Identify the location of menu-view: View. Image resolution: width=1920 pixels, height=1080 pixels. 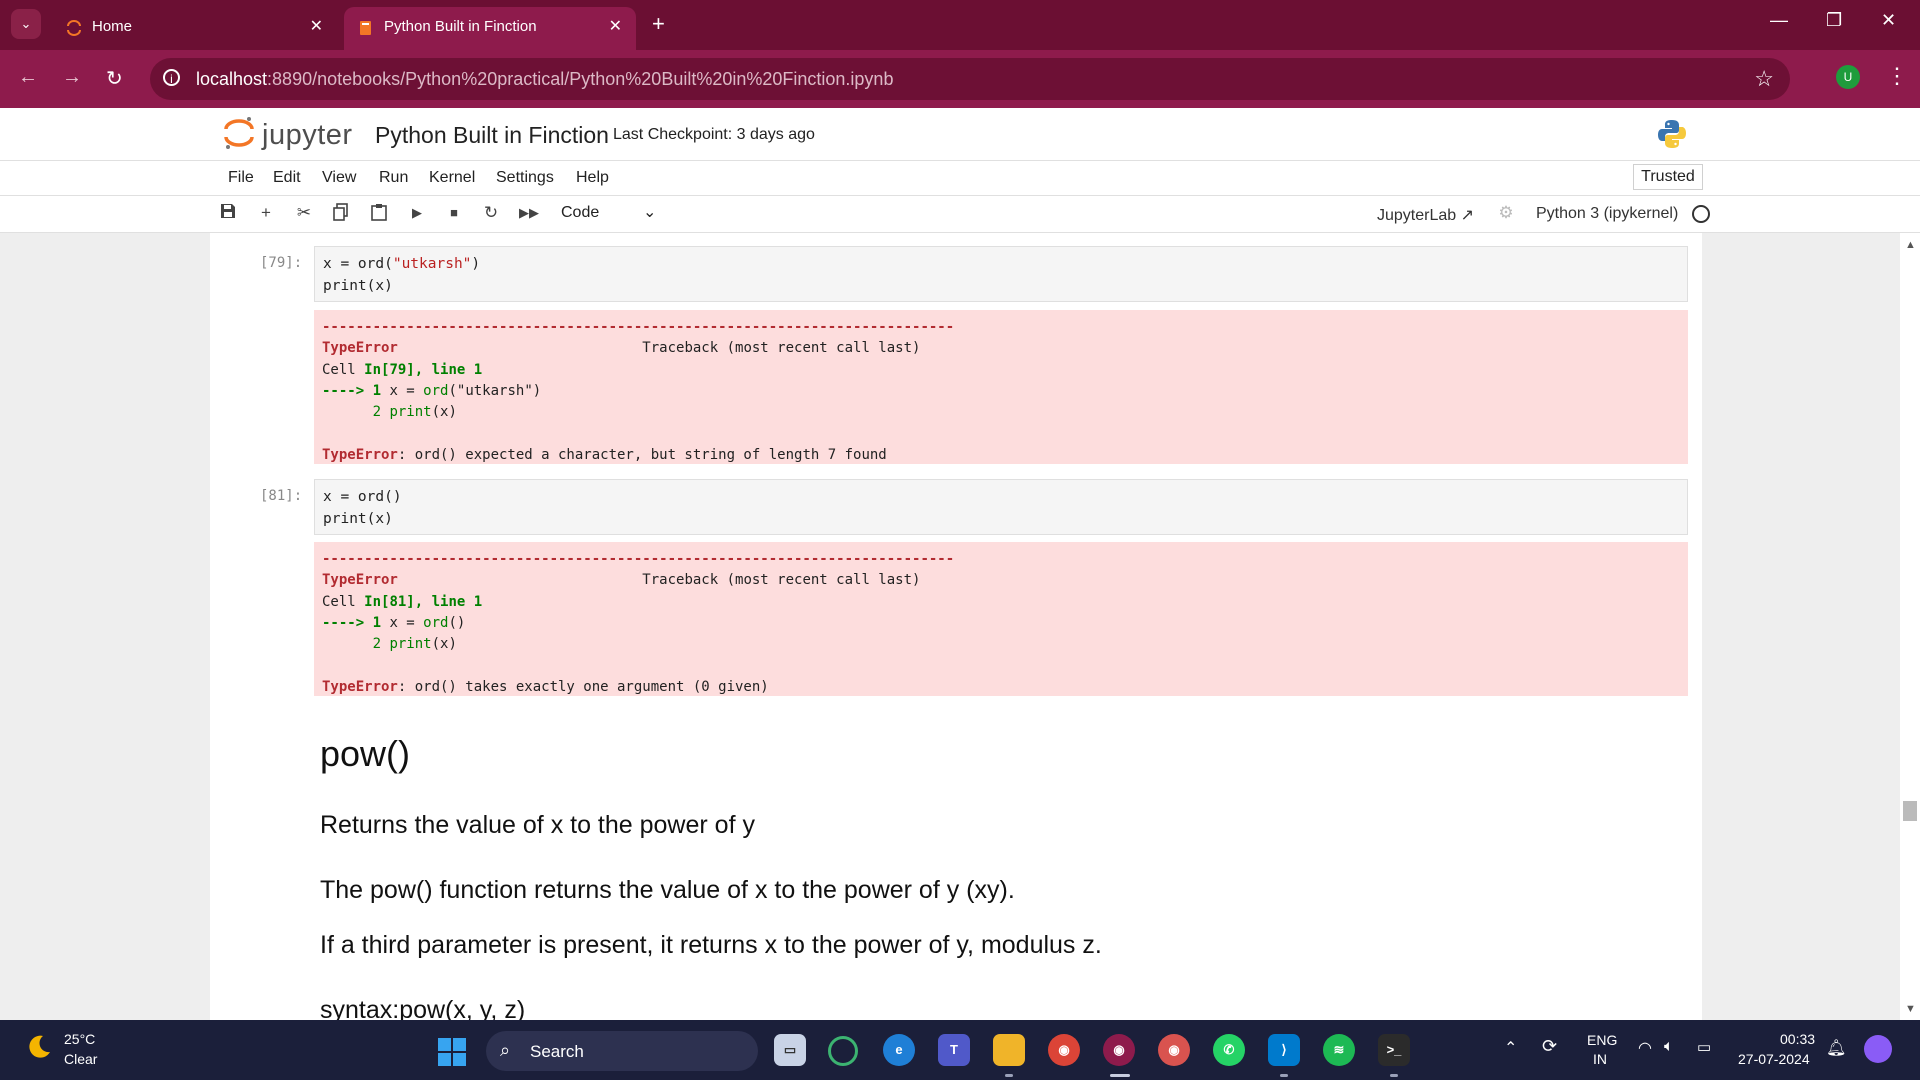
(339, 178).